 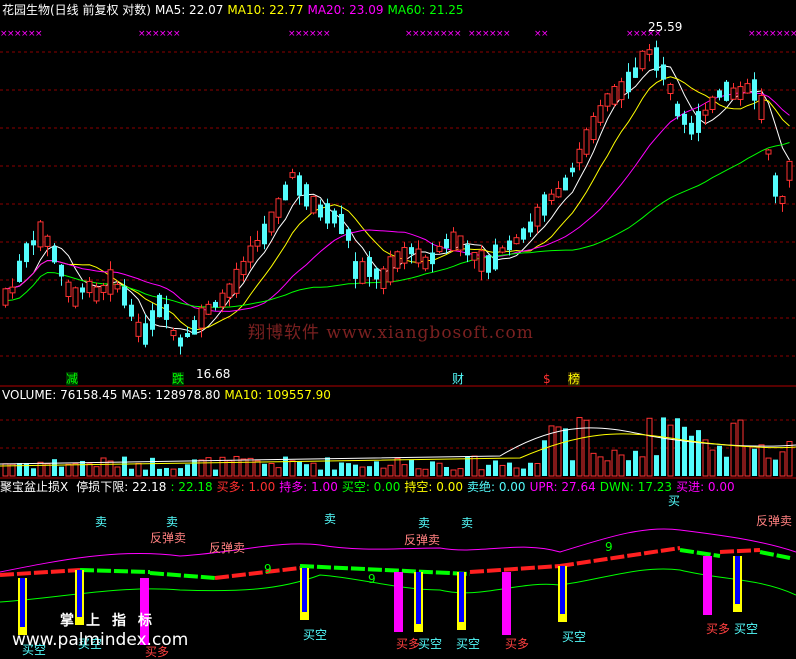 What do you see at coordinates (547, 379) in the screenshot?
I see `event-dollar: $` at bounding box center [547, 379].